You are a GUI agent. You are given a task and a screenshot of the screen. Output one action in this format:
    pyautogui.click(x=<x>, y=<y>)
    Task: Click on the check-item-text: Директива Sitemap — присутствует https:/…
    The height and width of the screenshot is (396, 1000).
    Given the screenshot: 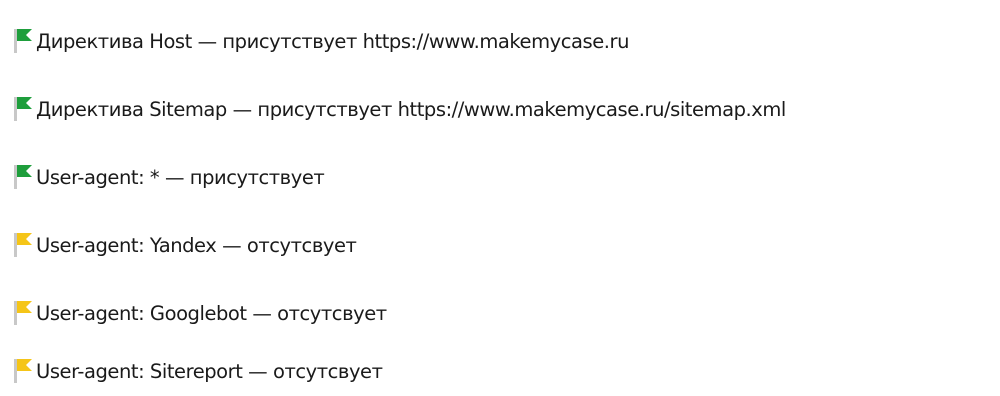 What is the action you would take?
    pyautogui.click(x=411, y=109)
    